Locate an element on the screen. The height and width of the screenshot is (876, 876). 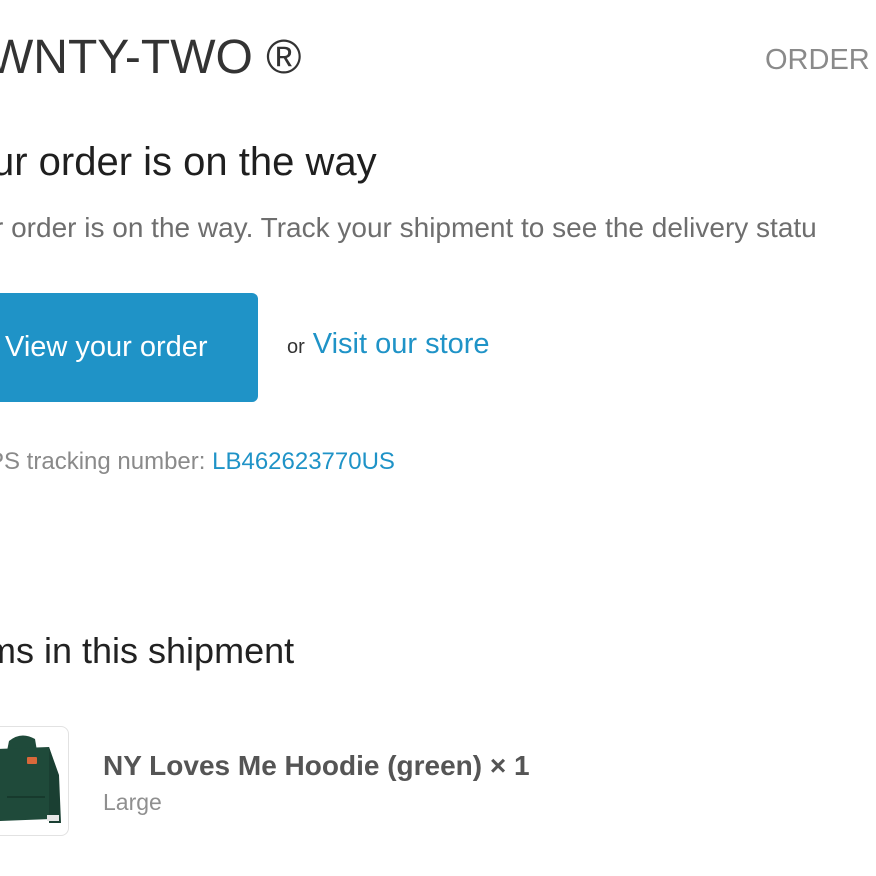
shipment-items-heading: ms in this shipment is located at coordinates (147, 650).